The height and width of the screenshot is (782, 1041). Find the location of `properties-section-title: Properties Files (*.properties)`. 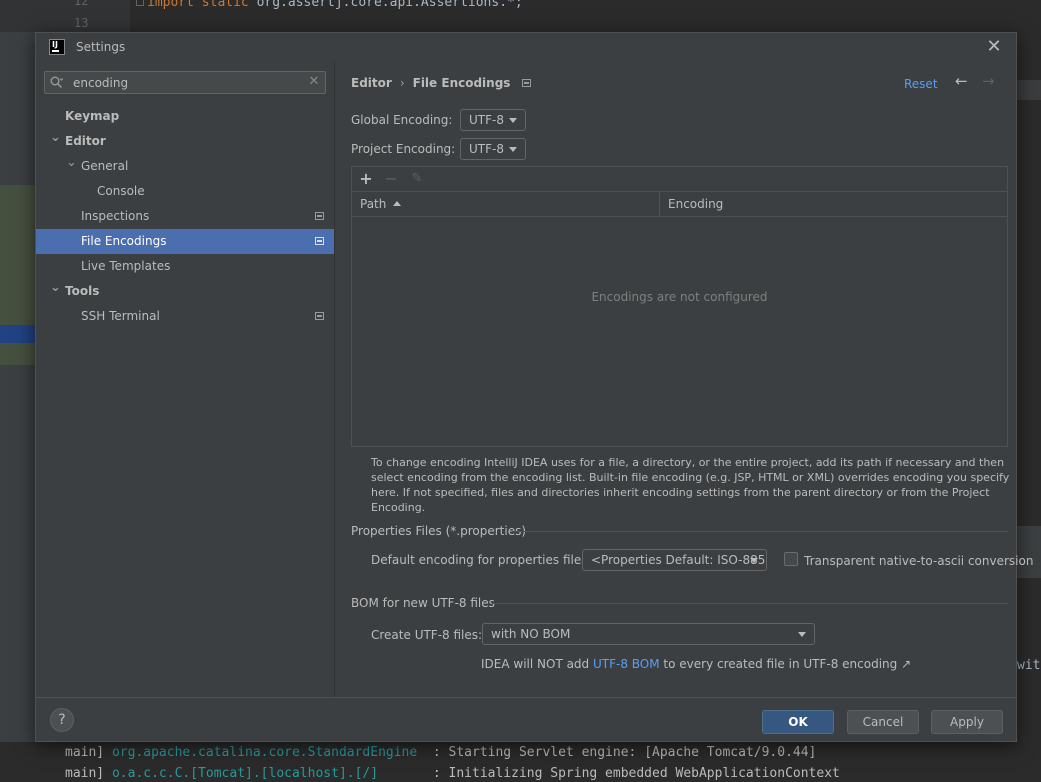

properties-section-title: Properties Files (*.properties) is located at coordinates (439, 531).